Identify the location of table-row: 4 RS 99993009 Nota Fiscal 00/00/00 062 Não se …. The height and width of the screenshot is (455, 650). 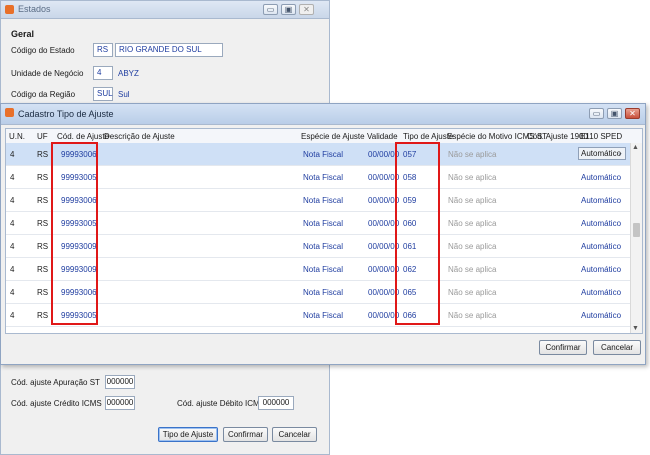
(319, 269).